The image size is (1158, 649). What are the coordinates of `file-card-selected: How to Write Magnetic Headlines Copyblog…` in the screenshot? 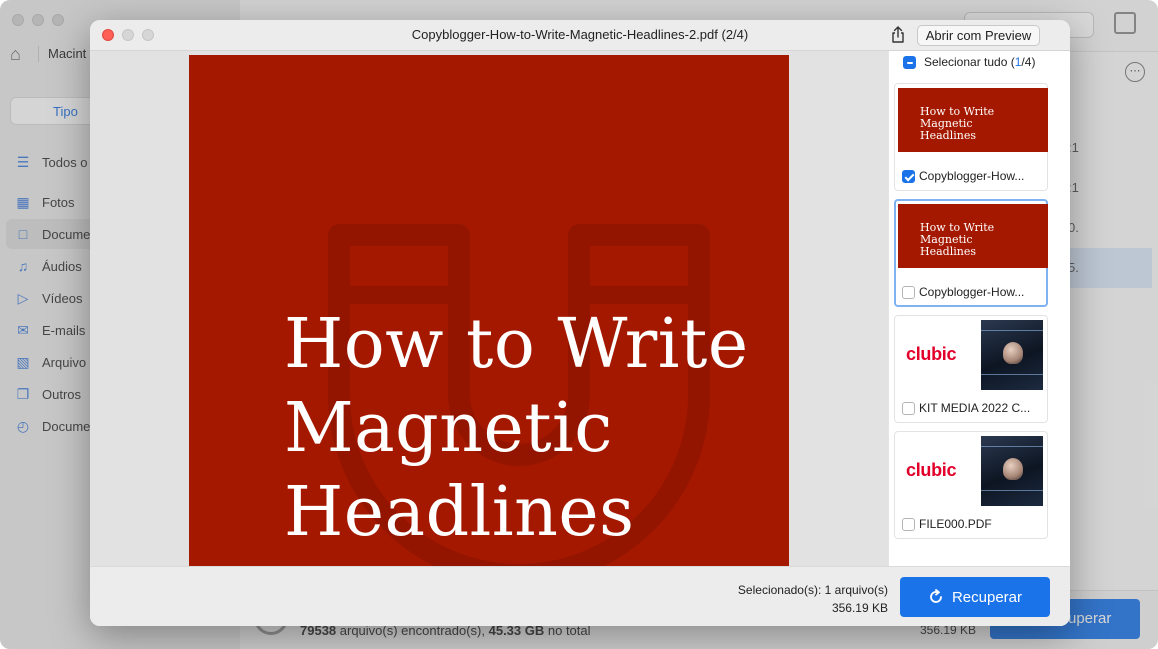 It's located at (971, 253).